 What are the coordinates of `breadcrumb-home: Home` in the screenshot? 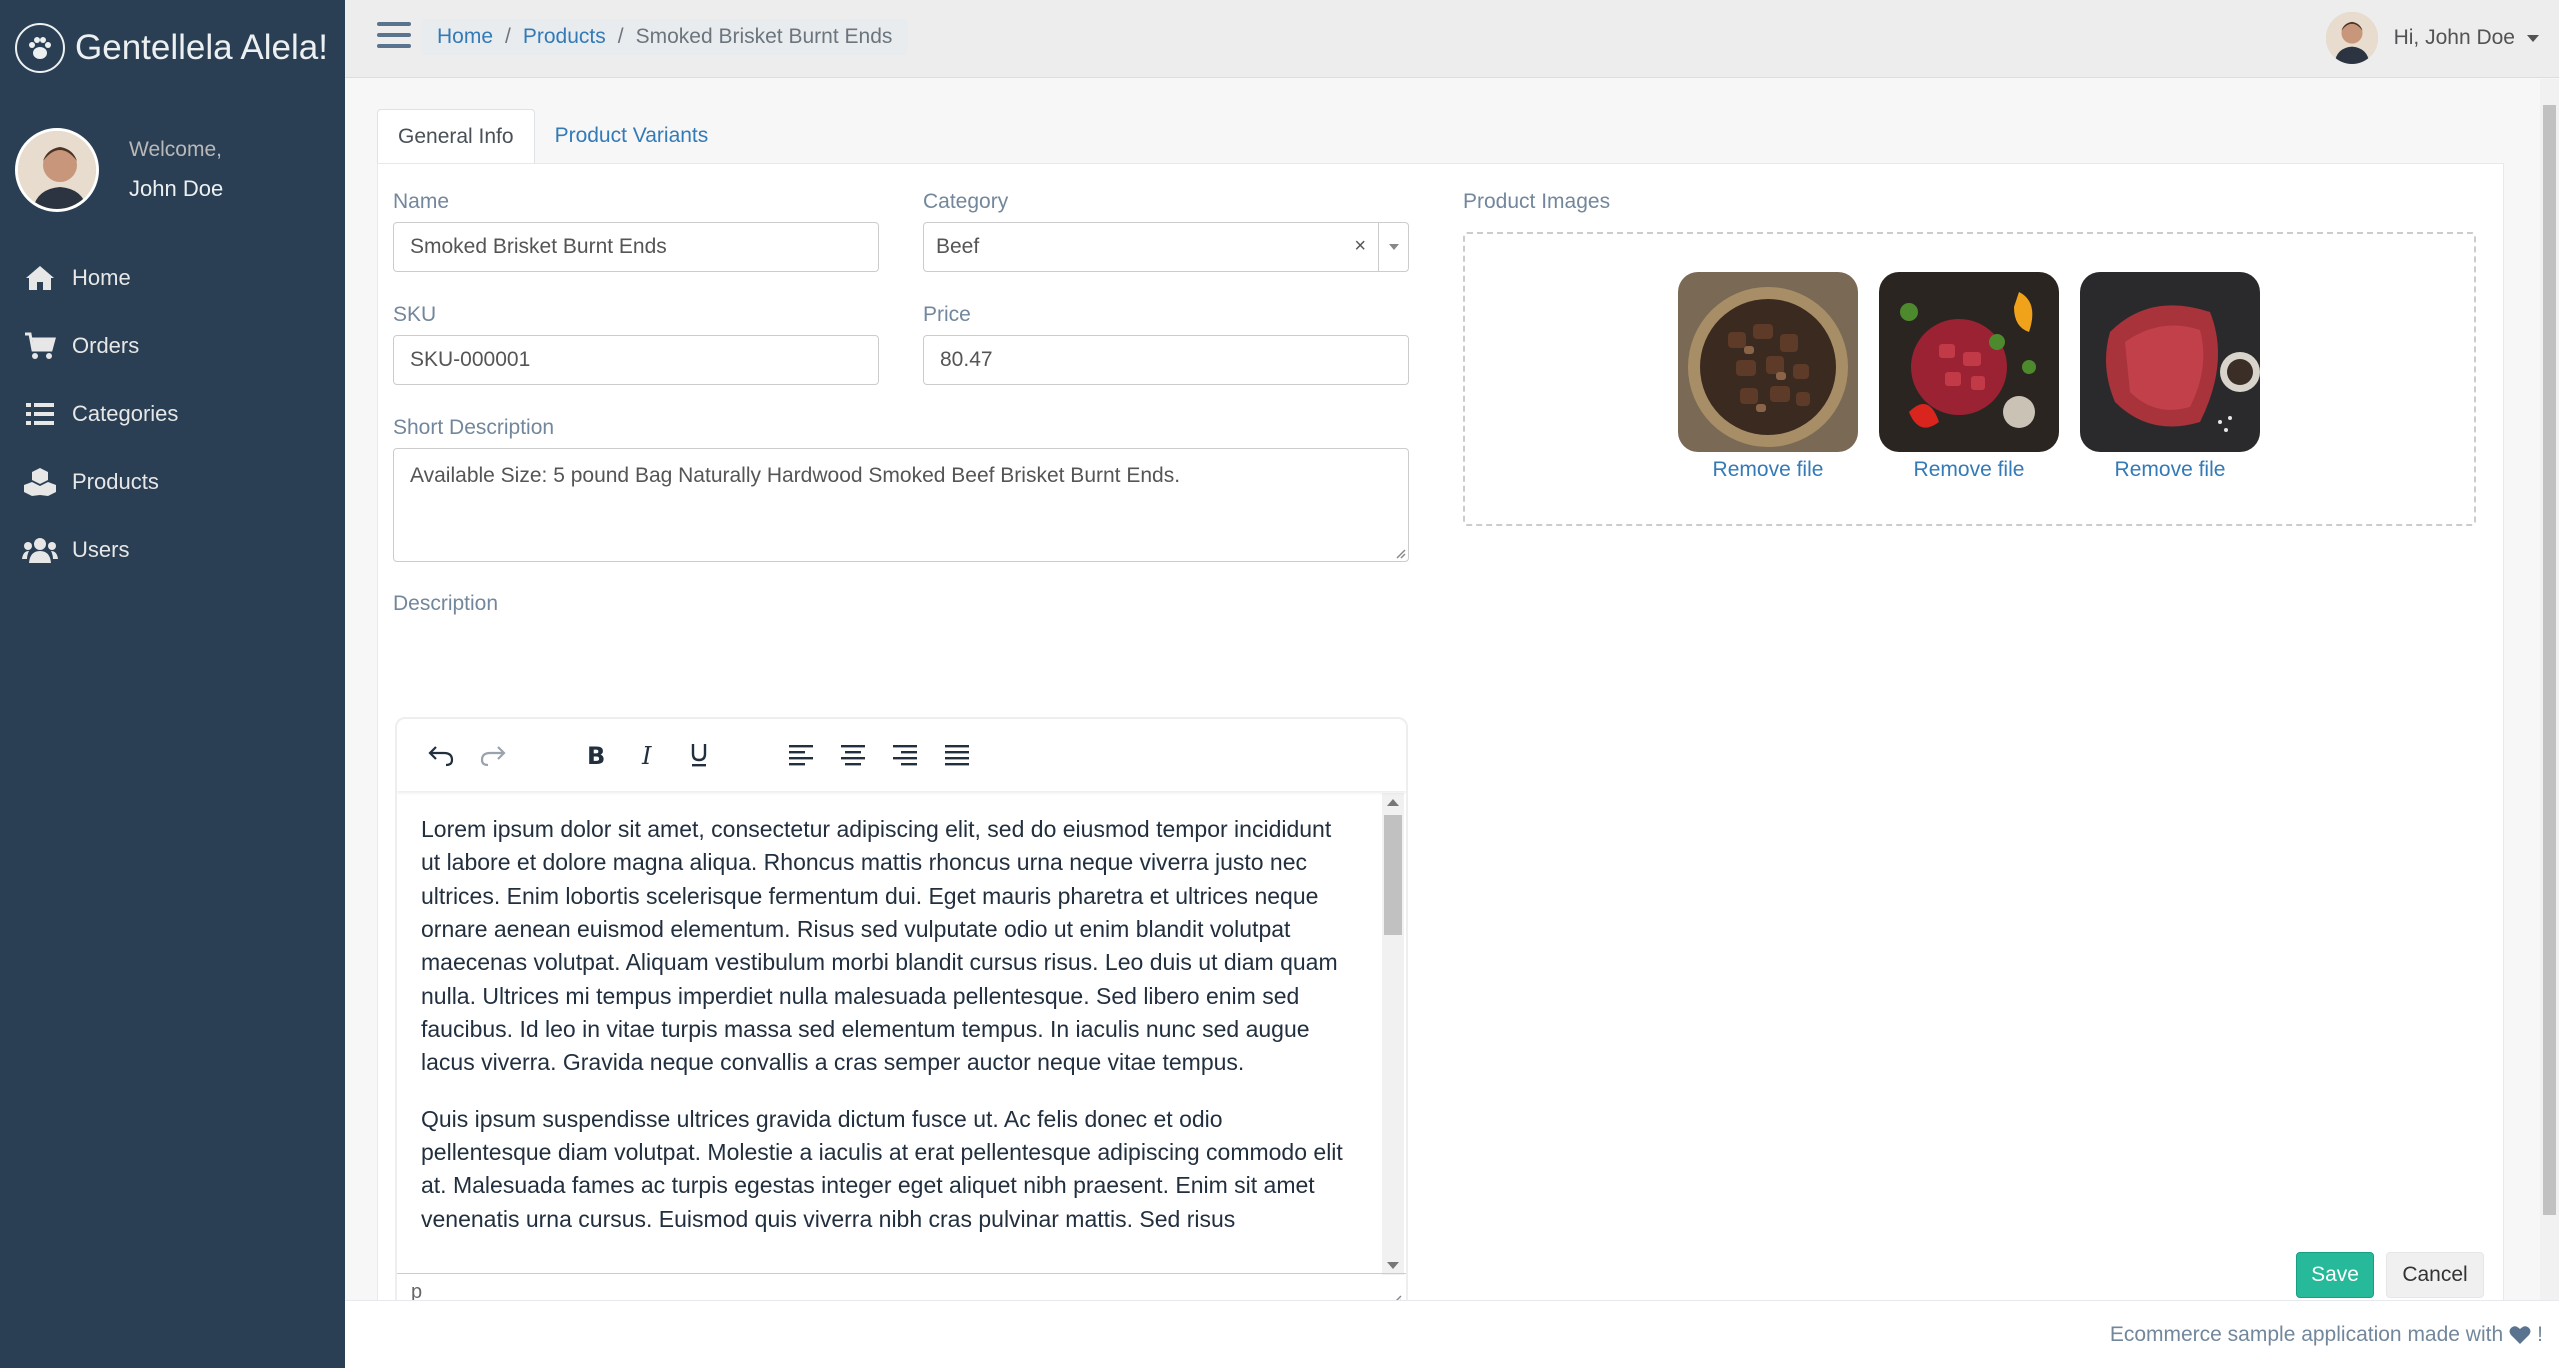 It's located at (465, 37).